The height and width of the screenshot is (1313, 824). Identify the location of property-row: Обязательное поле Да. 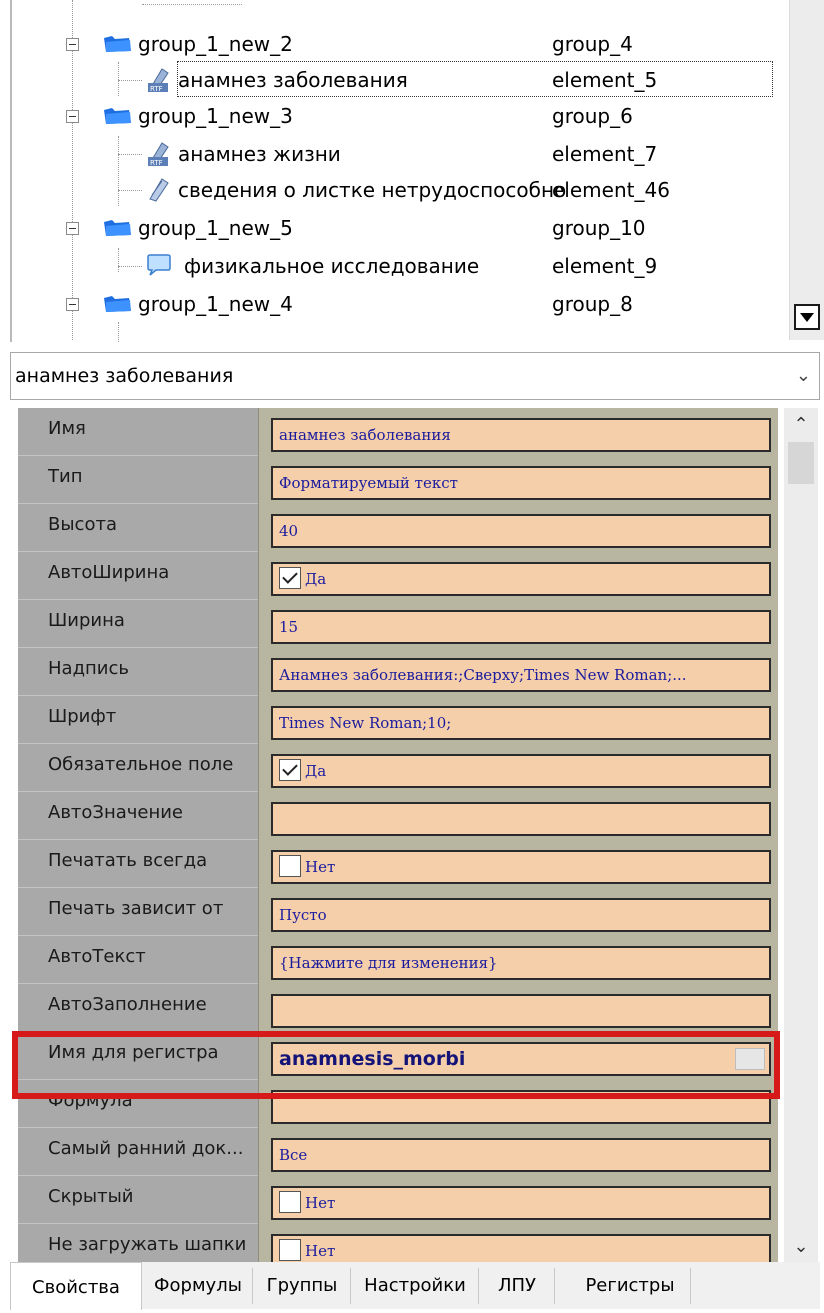
(398, 768).